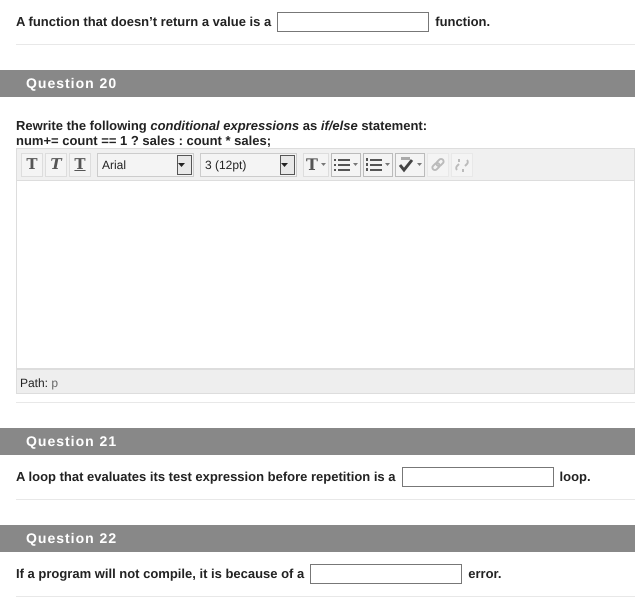 This screenshot has height=598, width=635. Describe the element at coordinates (317, 441) in the screenshot. I see `question-header: Question 21` at that location.